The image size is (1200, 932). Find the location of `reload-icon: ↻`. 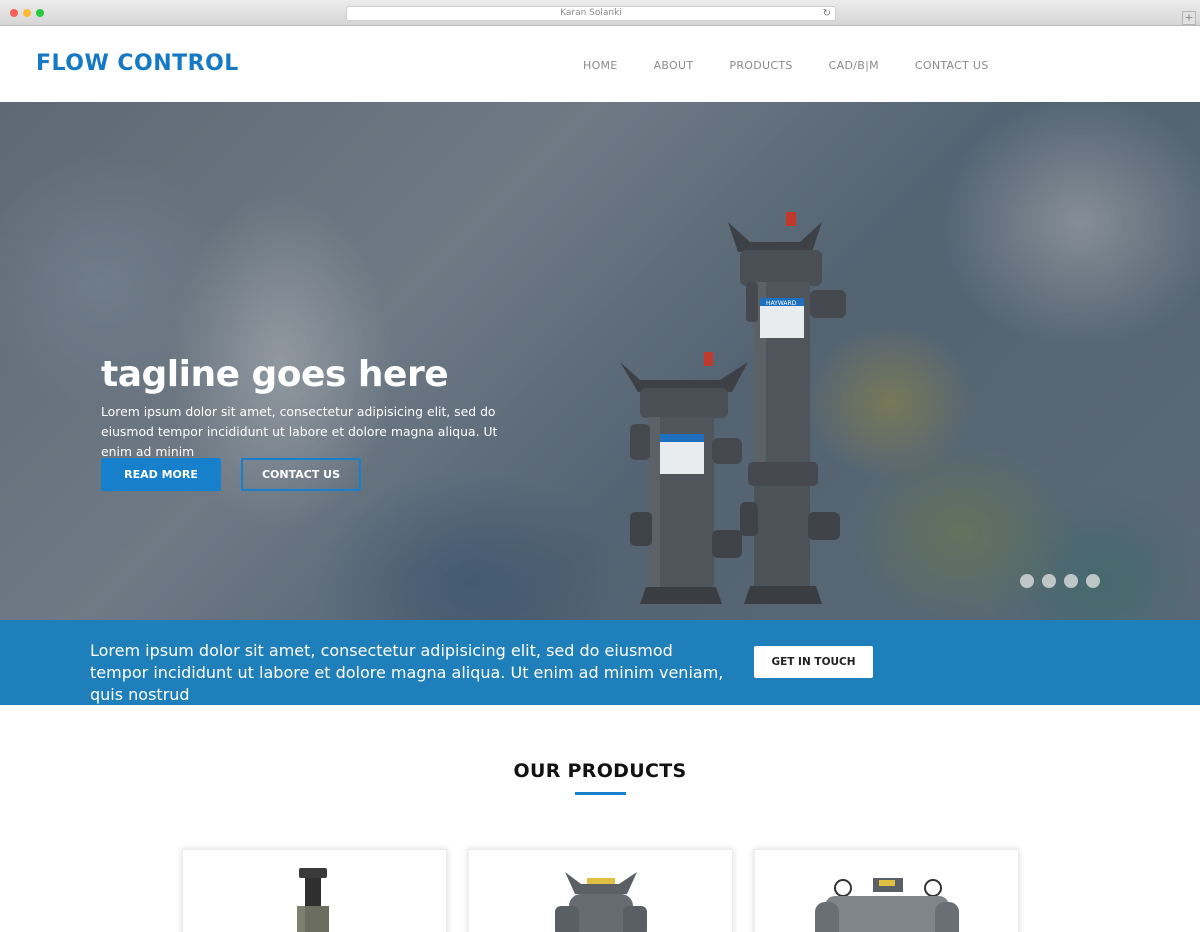

reload-icon: ↻ is located at coordinates (827, 13).